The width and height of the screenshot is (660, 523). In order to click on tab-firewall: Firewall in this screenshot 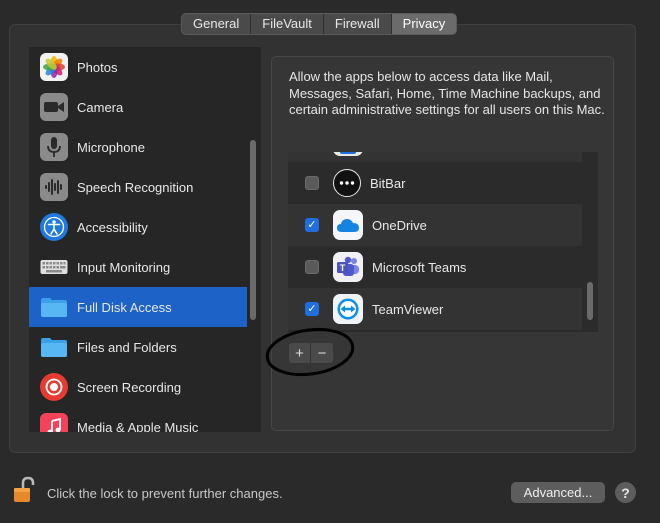, I will do `click(358, 24)`.